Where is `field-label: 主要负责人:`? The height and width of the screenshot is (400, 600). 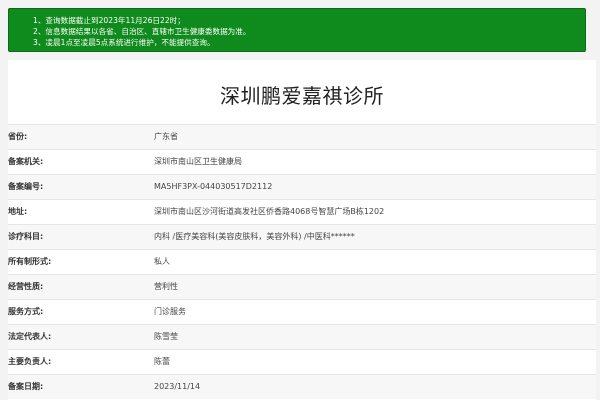 field-label: 主要负责人: is located at coordinates (30, 361).